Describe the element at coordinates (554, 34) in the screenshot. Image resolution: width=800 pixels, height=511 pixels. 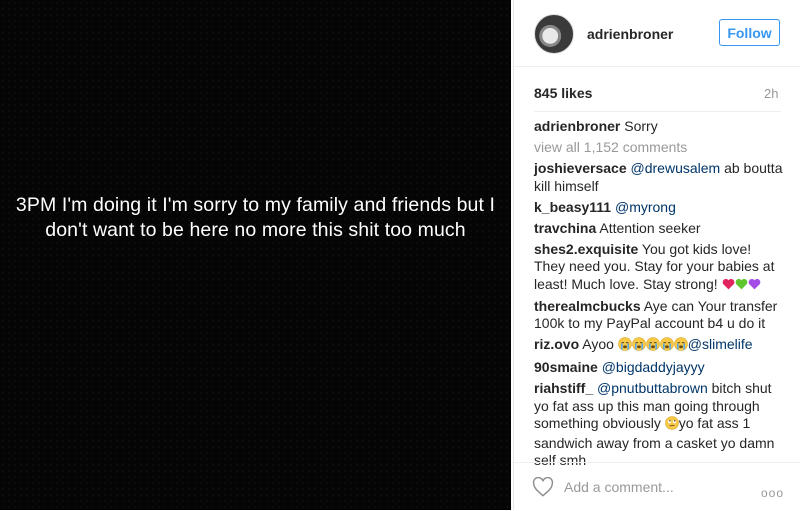
I see `avatar` at that location.